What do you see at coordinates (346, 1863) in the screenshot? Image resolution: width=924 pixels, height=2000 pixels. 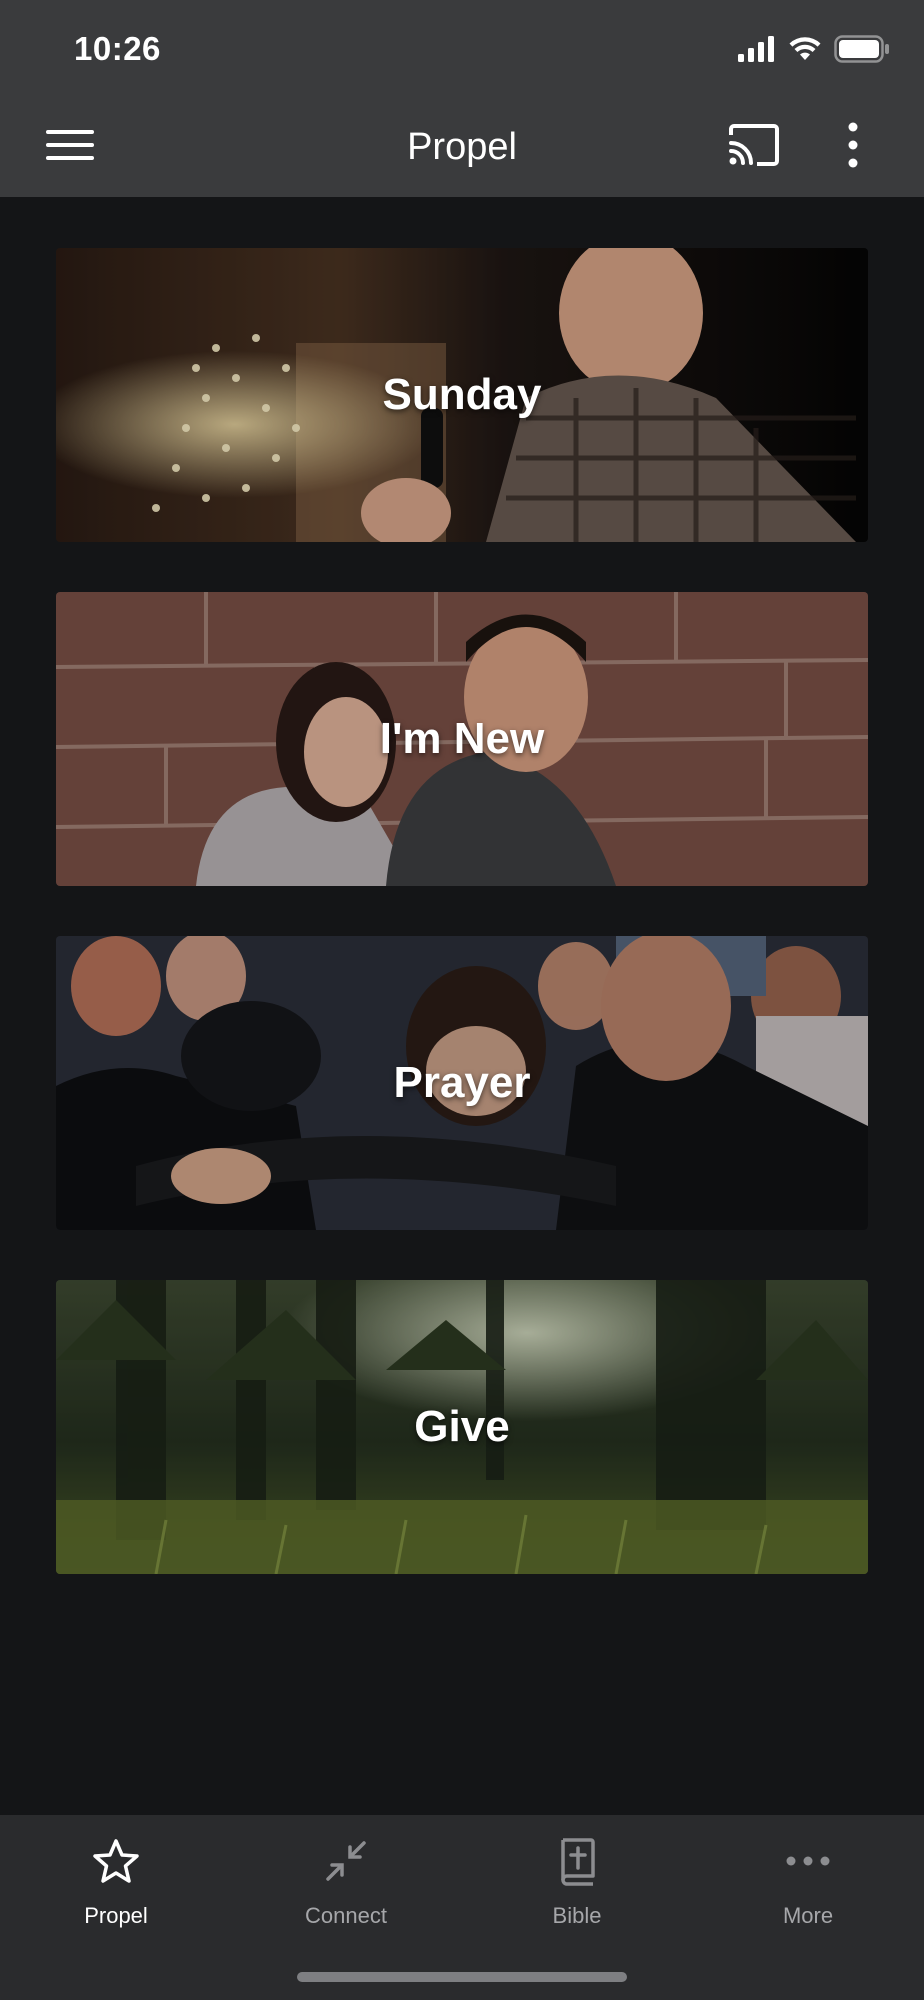 I see `collapse-arrows-icon` at bounding box center [346, 1863].